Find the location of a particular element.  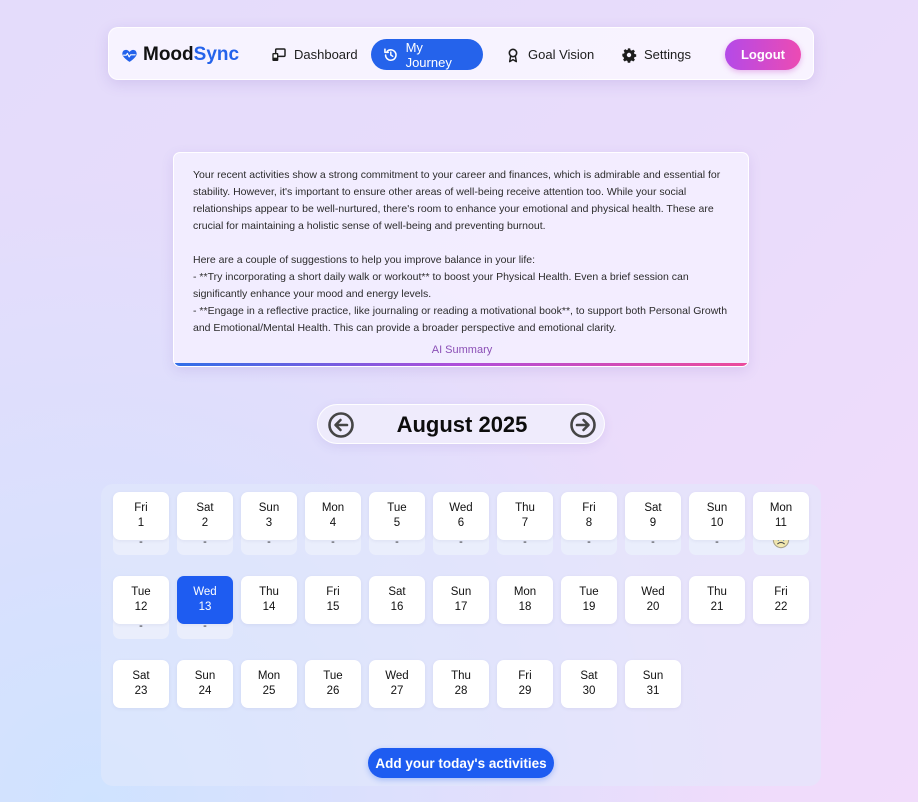

calendar-day: Wed 27 is located at coordinates (397, 684).